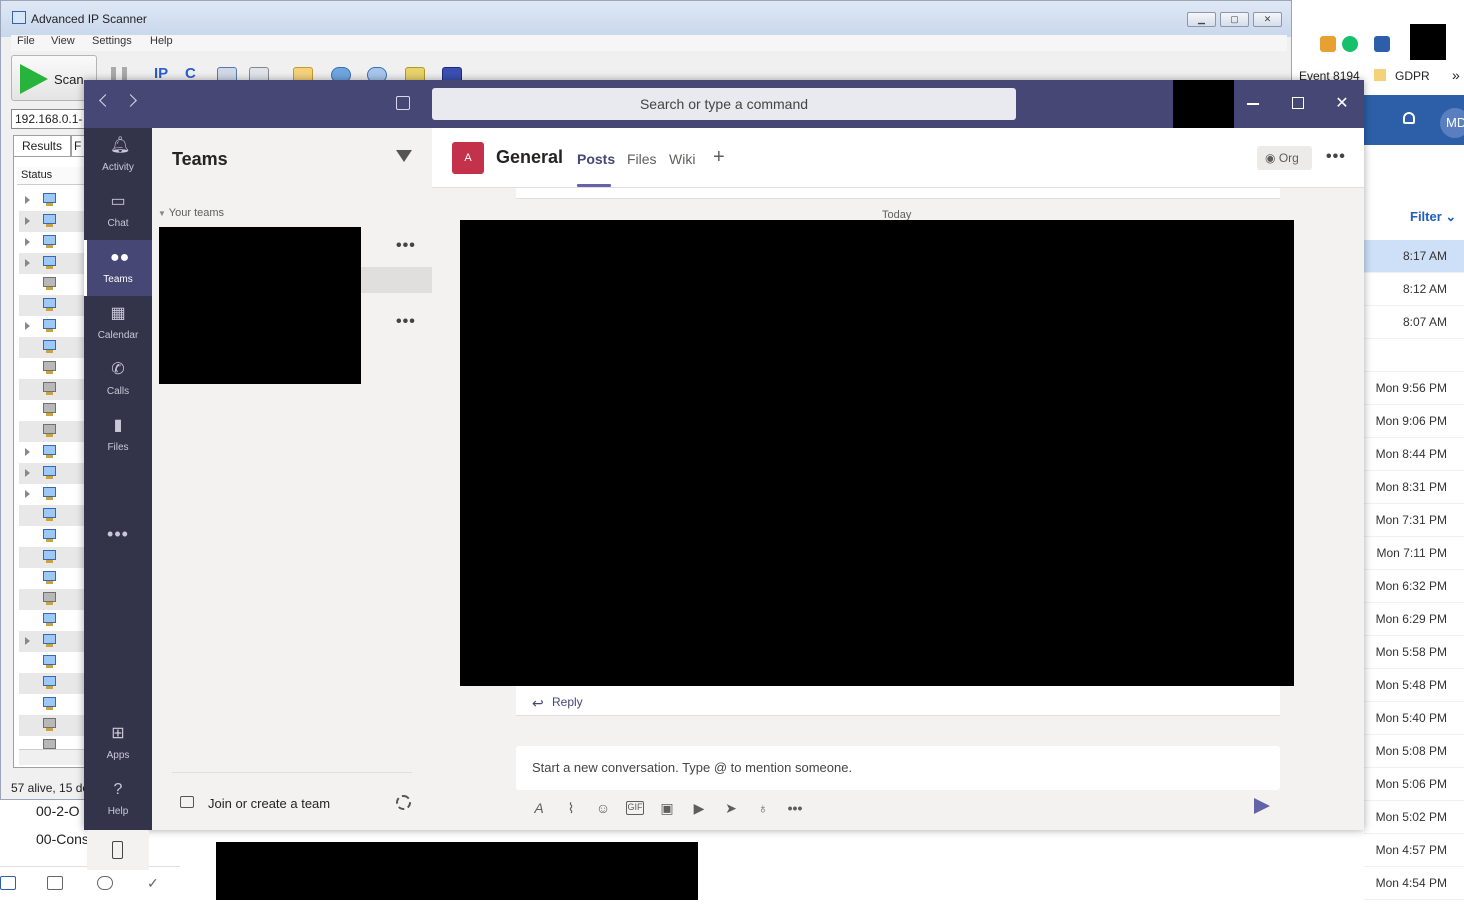 Image resolution: width=1464 pixels, height=904 pixels. I want to click on menu-view: View, so click(63, 41).